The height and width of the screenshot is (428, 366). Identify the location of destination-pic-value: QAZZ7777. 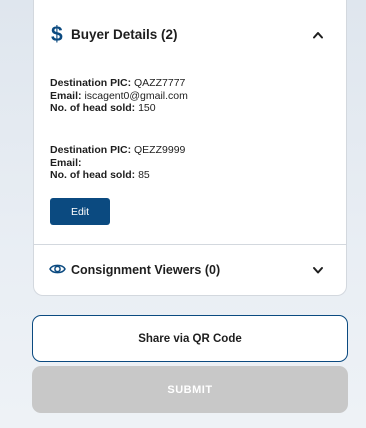
(160, 83).